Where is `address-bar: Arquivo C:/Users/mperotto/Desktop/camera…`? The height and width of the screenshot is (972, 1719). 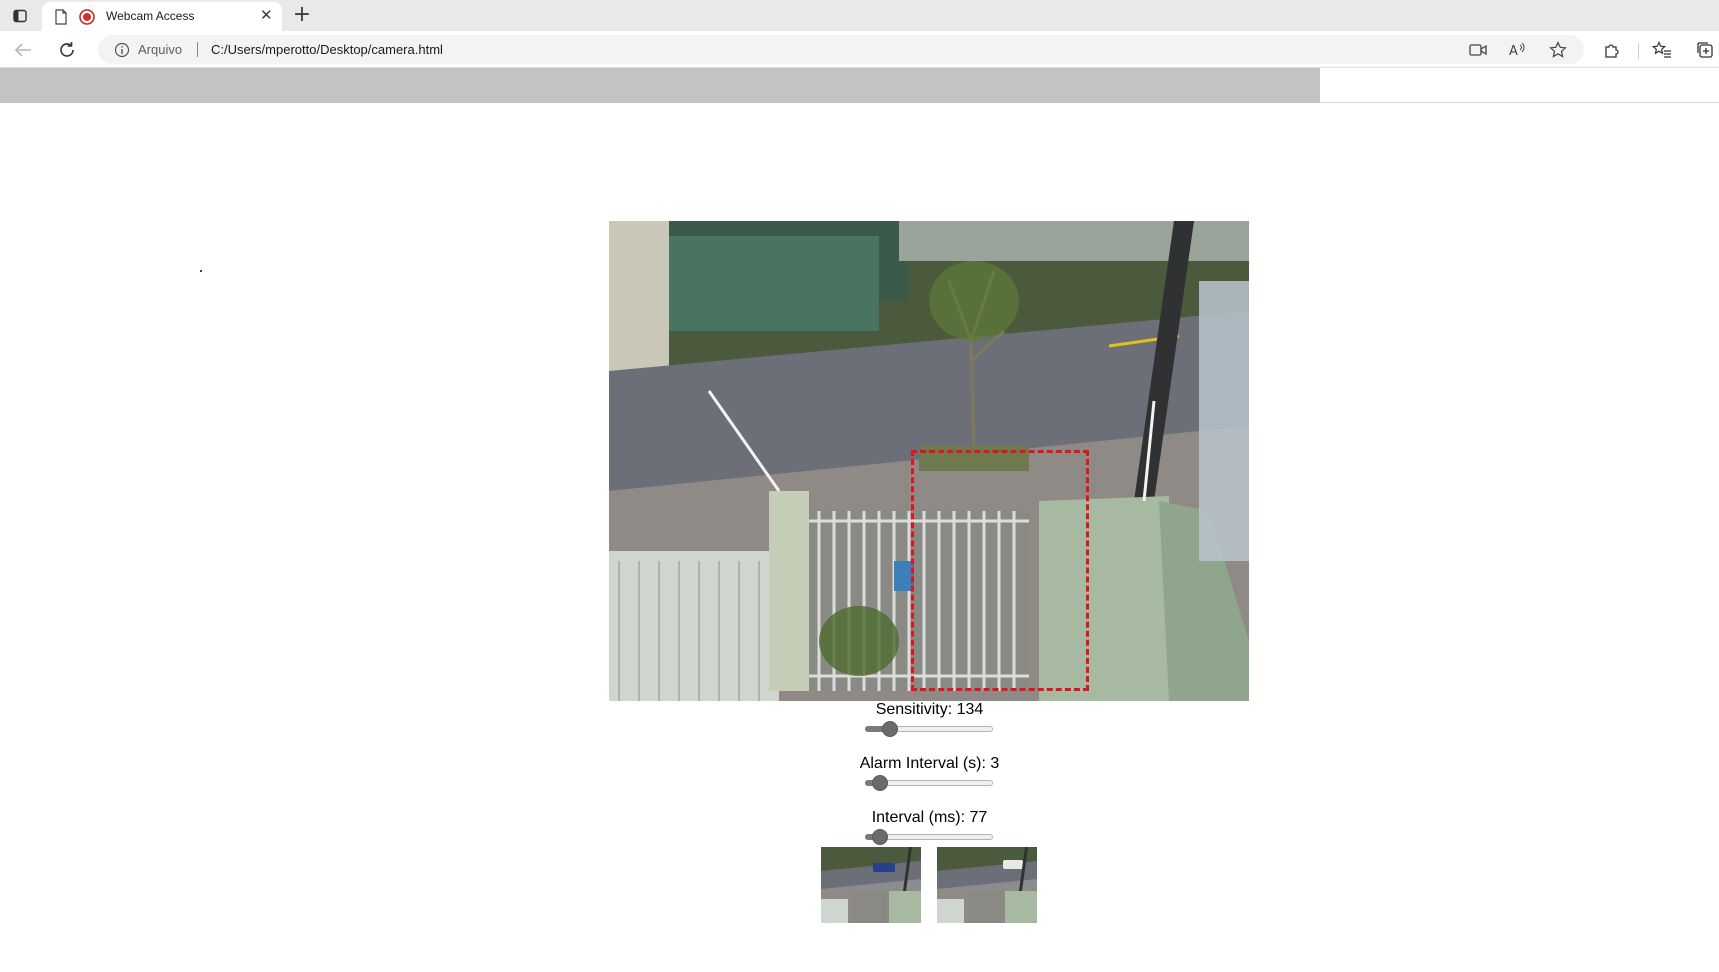 address-bar: Arquivo C:/Users/mperotto/Desktop/camera… is located at coordinates (841, 49).